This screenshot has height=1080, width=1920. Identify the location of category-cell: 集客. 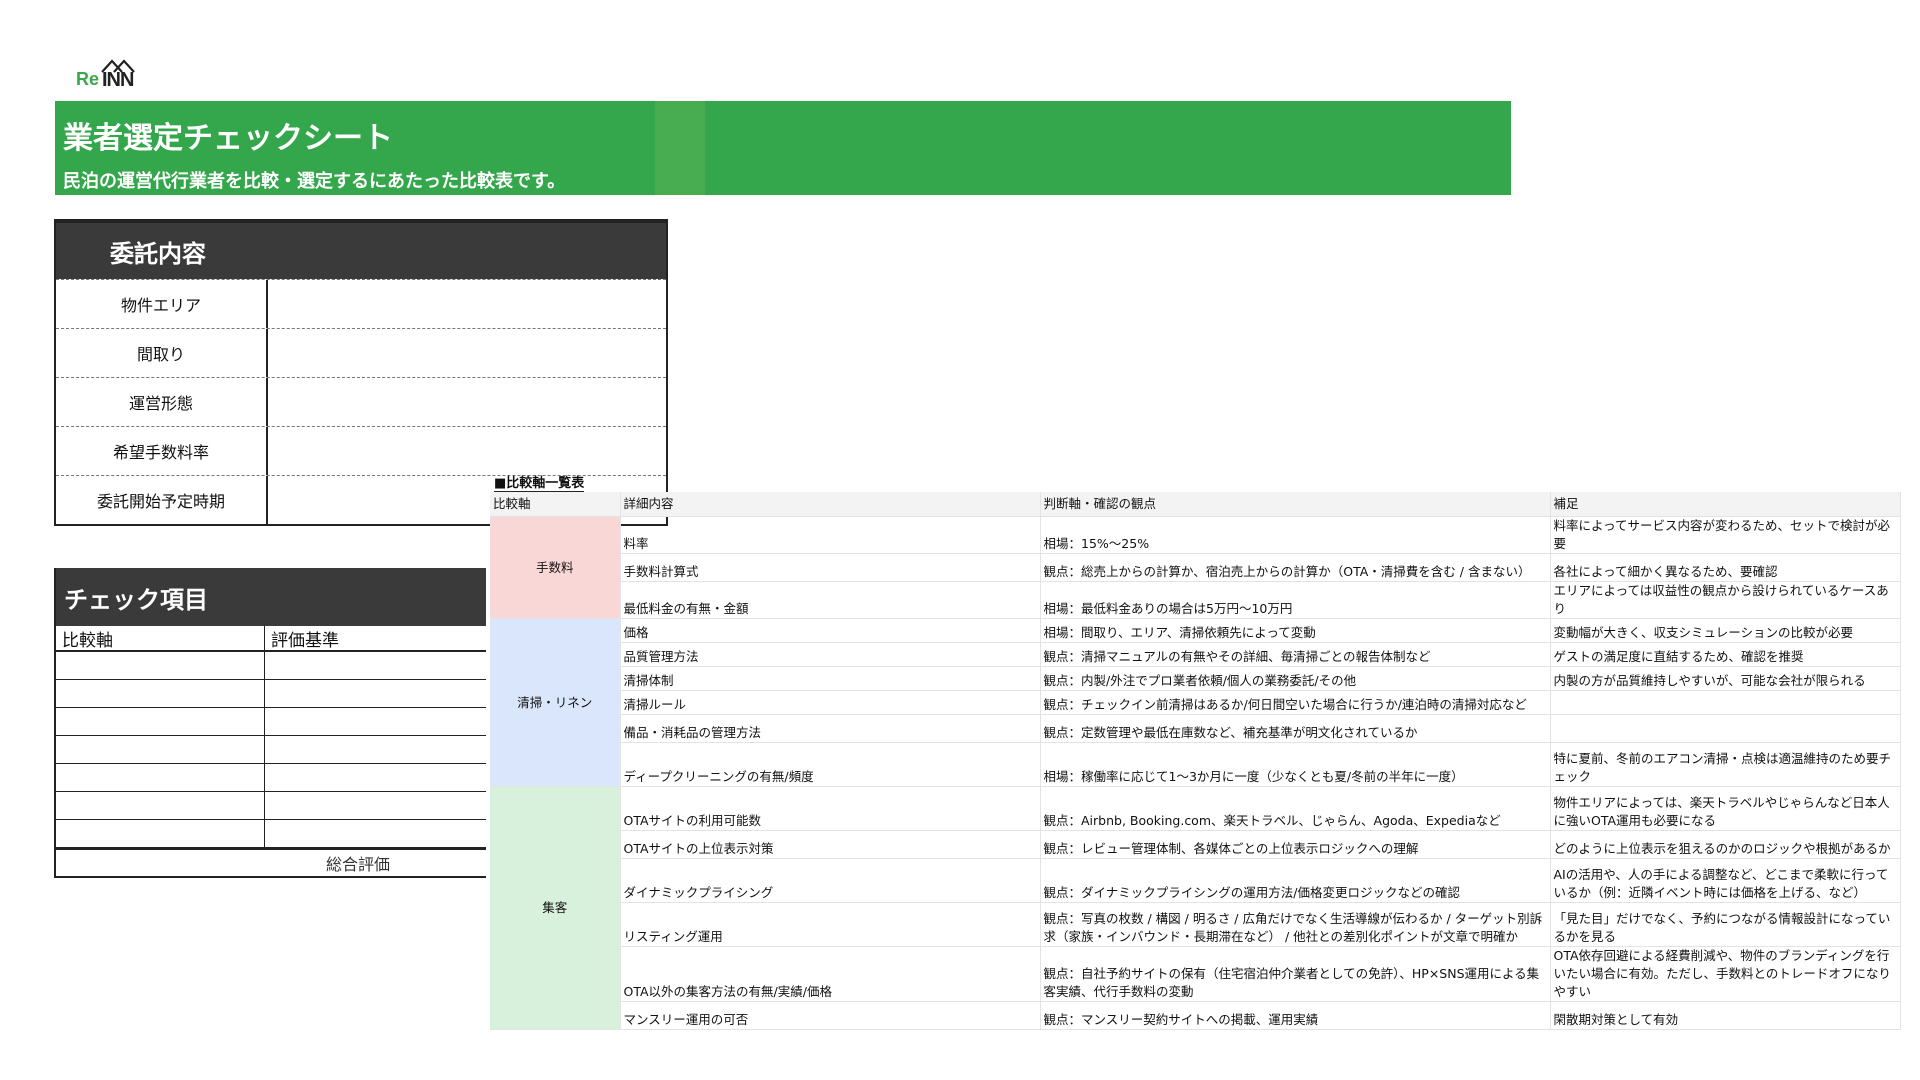
(555, 908).